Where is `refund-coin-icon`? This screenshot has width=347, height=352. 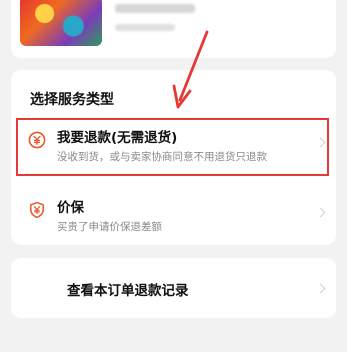 refund-coin-icon is located at coordinates (37, 140).